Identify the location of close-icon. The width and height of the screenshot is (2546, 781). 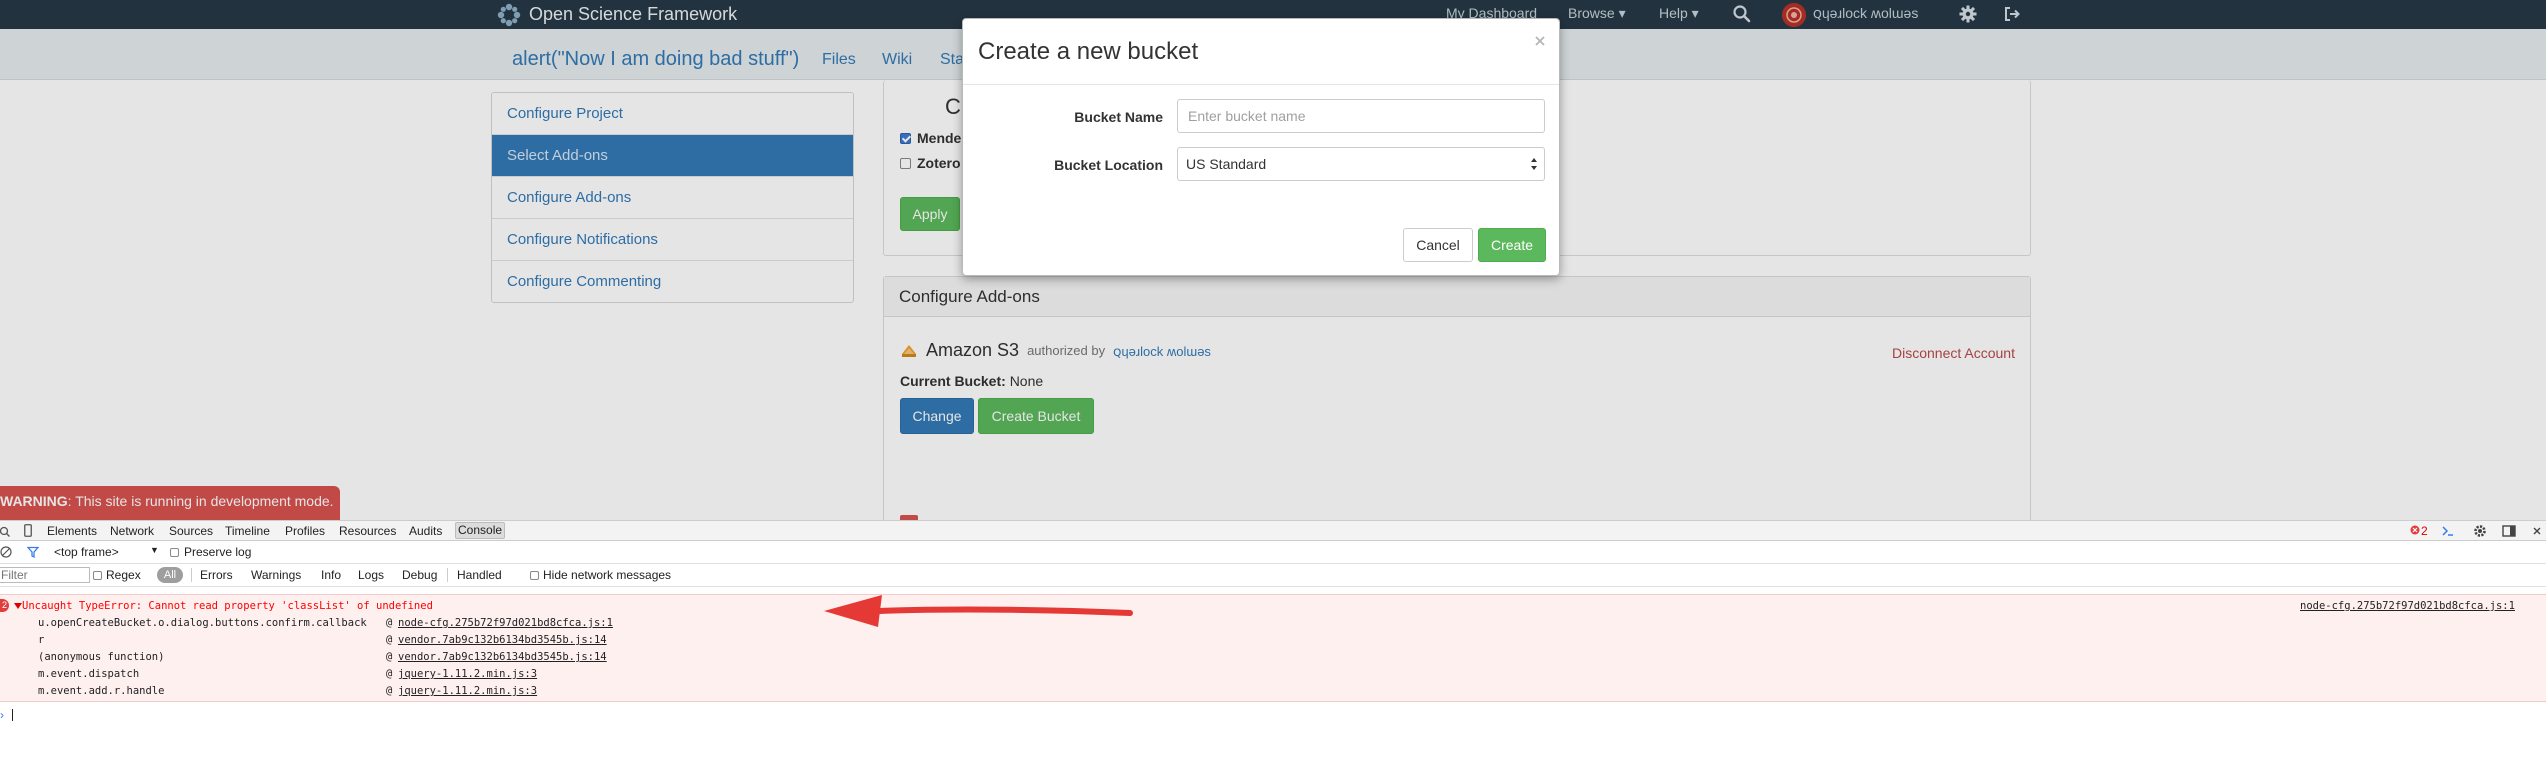
(1540, 41).